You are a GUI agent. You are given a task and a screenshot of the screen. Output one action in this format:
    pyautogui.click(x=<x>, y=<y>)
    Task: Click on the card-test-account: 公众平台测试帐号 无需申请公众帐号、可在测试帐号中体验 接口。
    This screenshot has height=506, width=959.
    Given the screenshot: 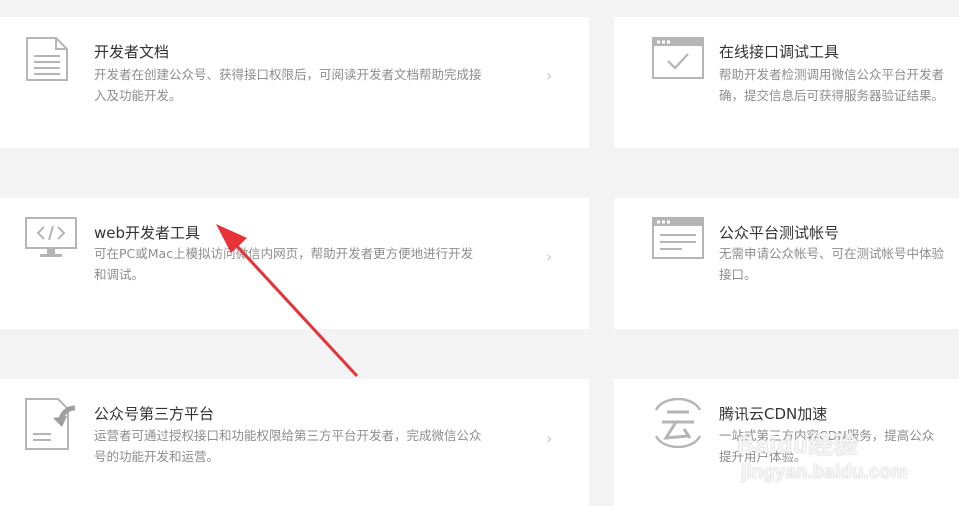 What is the action you would take?
    pyautogui.click(x=786, y=263)
    